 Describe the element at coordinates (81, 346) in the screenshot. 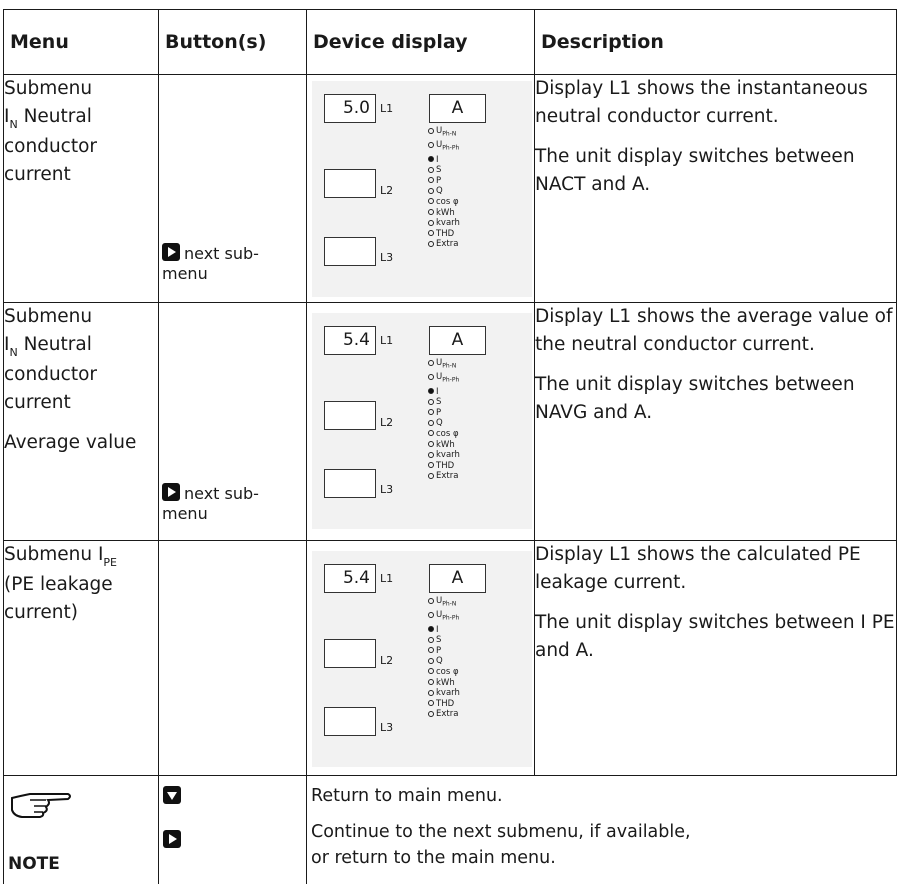

I see `menu-line: IN Neutral` at that location.